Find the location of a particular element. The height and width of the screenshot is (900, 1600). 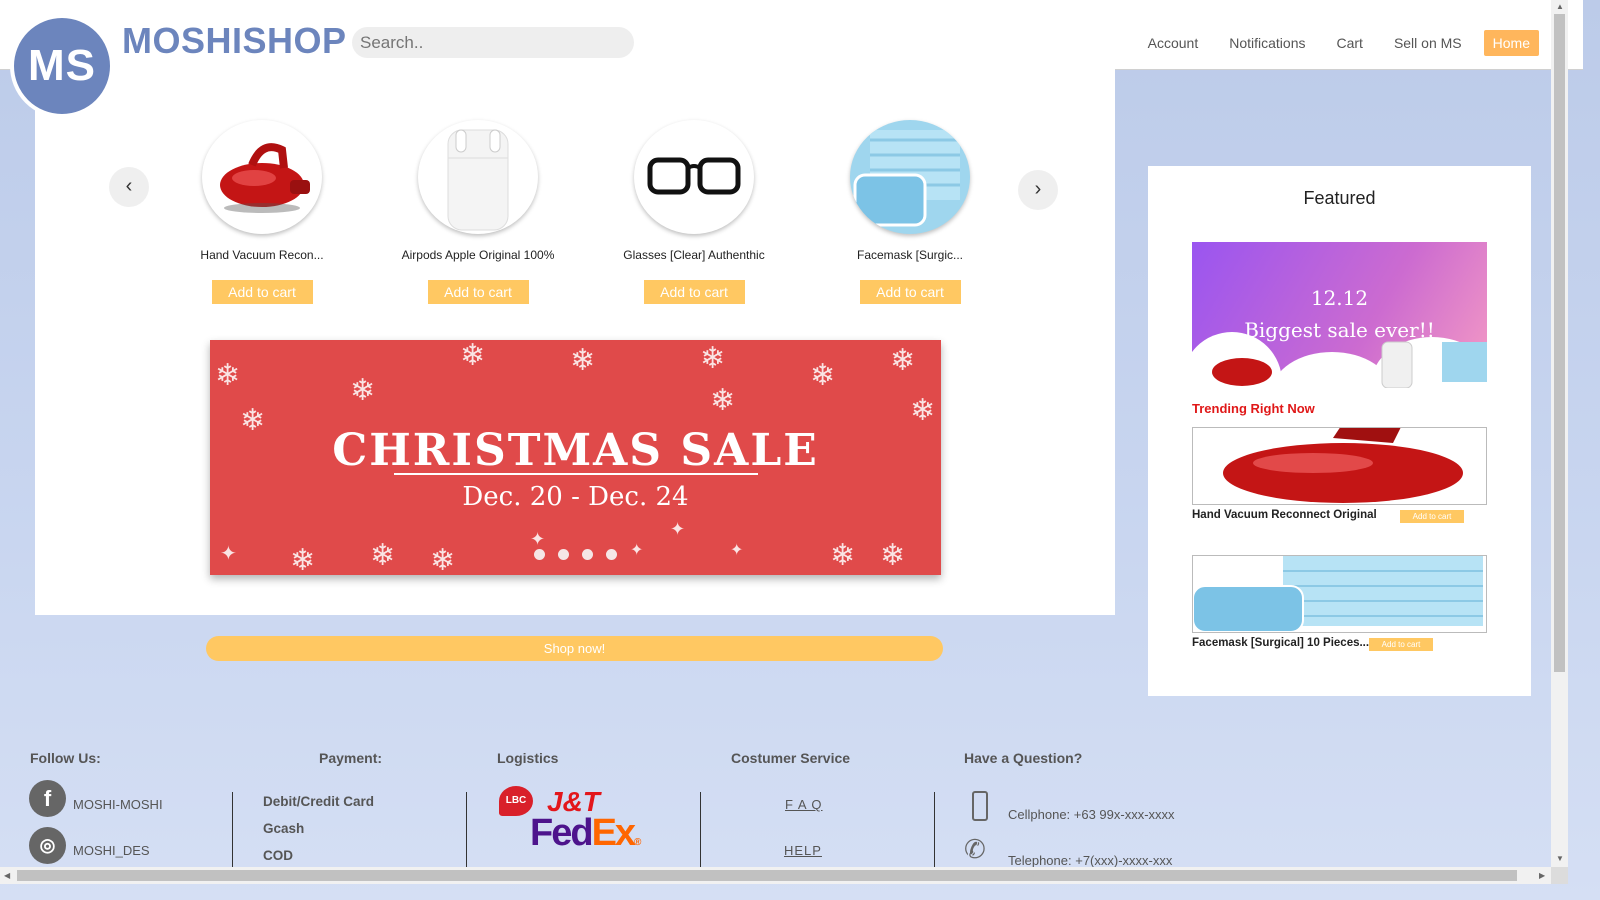

carousel-next-button: › is located at coordinates (1038, 190).